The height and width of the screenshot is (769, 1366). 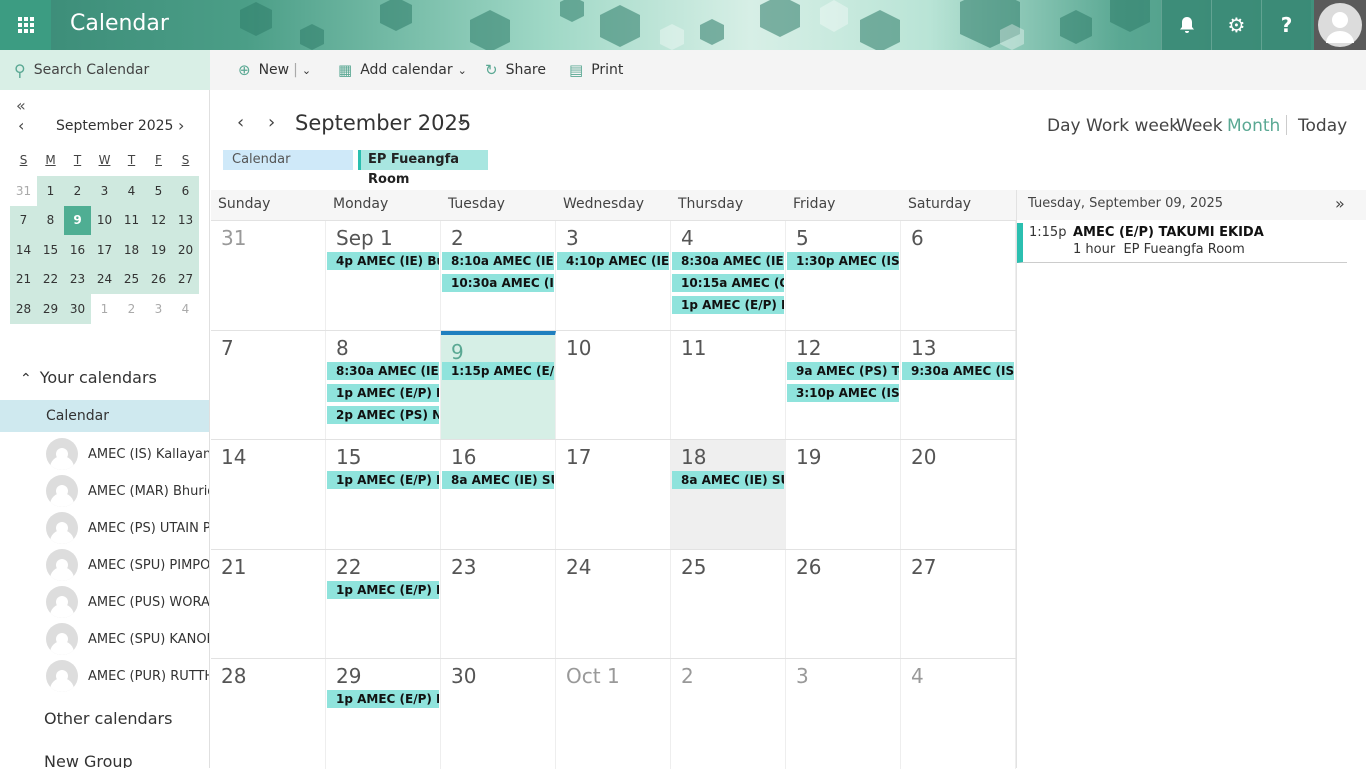 I want to click on day-cell: 20, so click(x=958, y=495).